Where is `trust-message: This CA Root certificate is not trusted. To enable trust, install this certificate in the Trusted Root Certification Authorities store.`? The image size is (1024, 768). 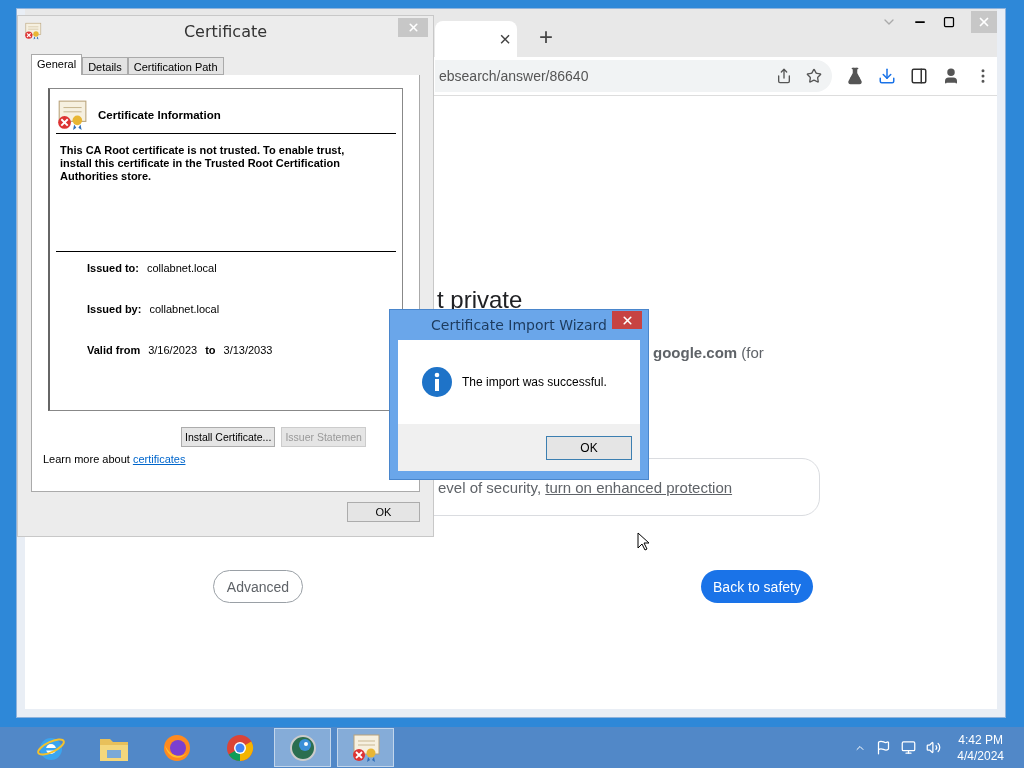 trust-message: This CA Root certificate is not trusted. To enable trust, install this certificate in the Trusted Root Certification Authorities store. is located at coordinates (226, 193).